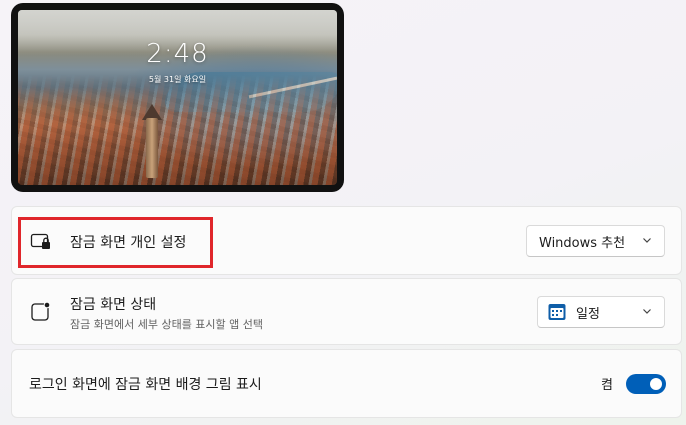  What do you see at coordinates (113, 305) in the screenshot?
I see `status-title: 잠금 화면 상태` at bounding box center [113, 305].